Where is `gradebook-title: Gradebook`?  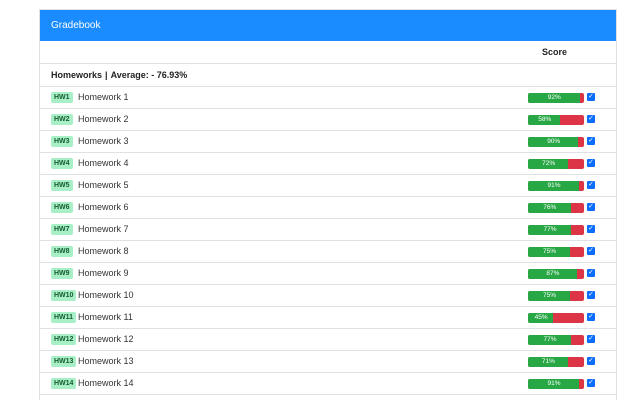 gradebook-title: Gradebook is located at coordinates (76, 25).